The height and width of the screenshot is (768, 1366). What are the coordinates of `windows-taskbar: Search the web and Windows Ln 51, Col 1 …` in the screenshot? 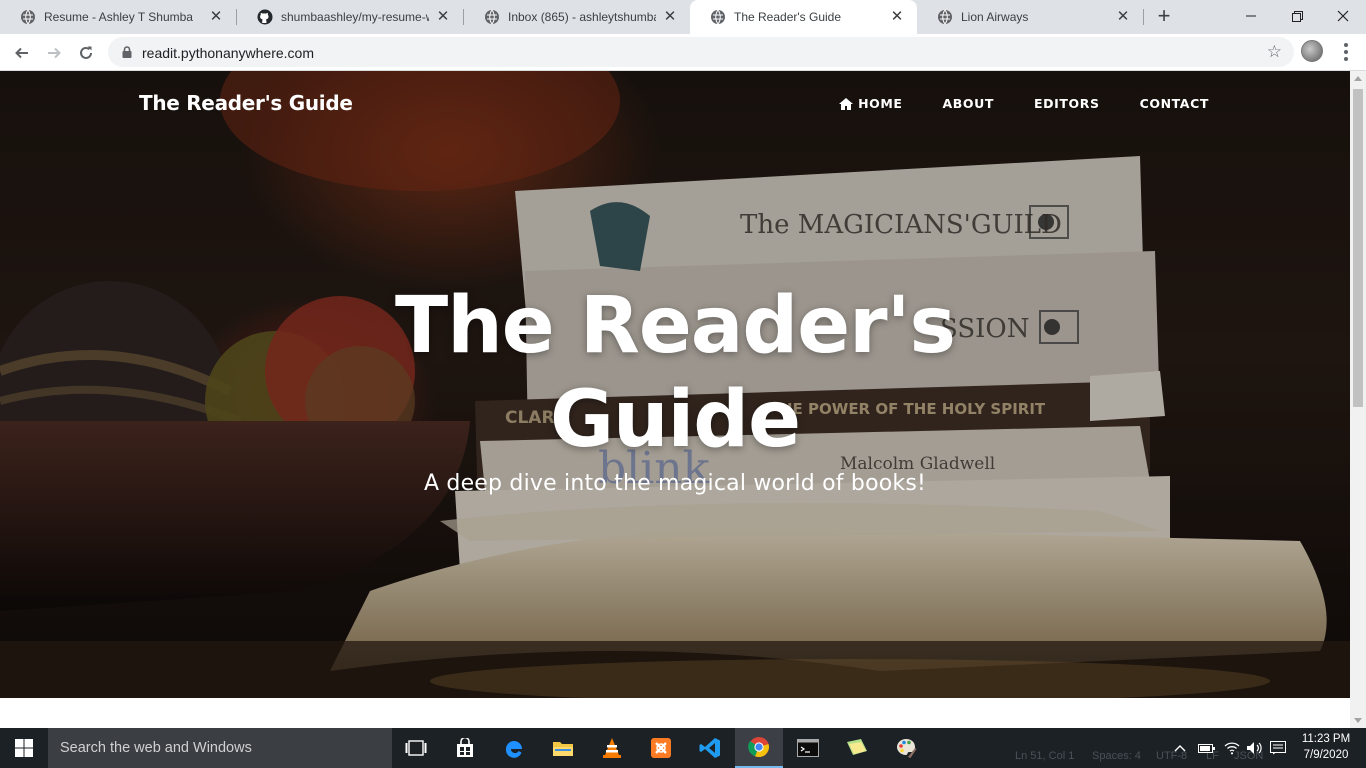 It's located at (683, 748).